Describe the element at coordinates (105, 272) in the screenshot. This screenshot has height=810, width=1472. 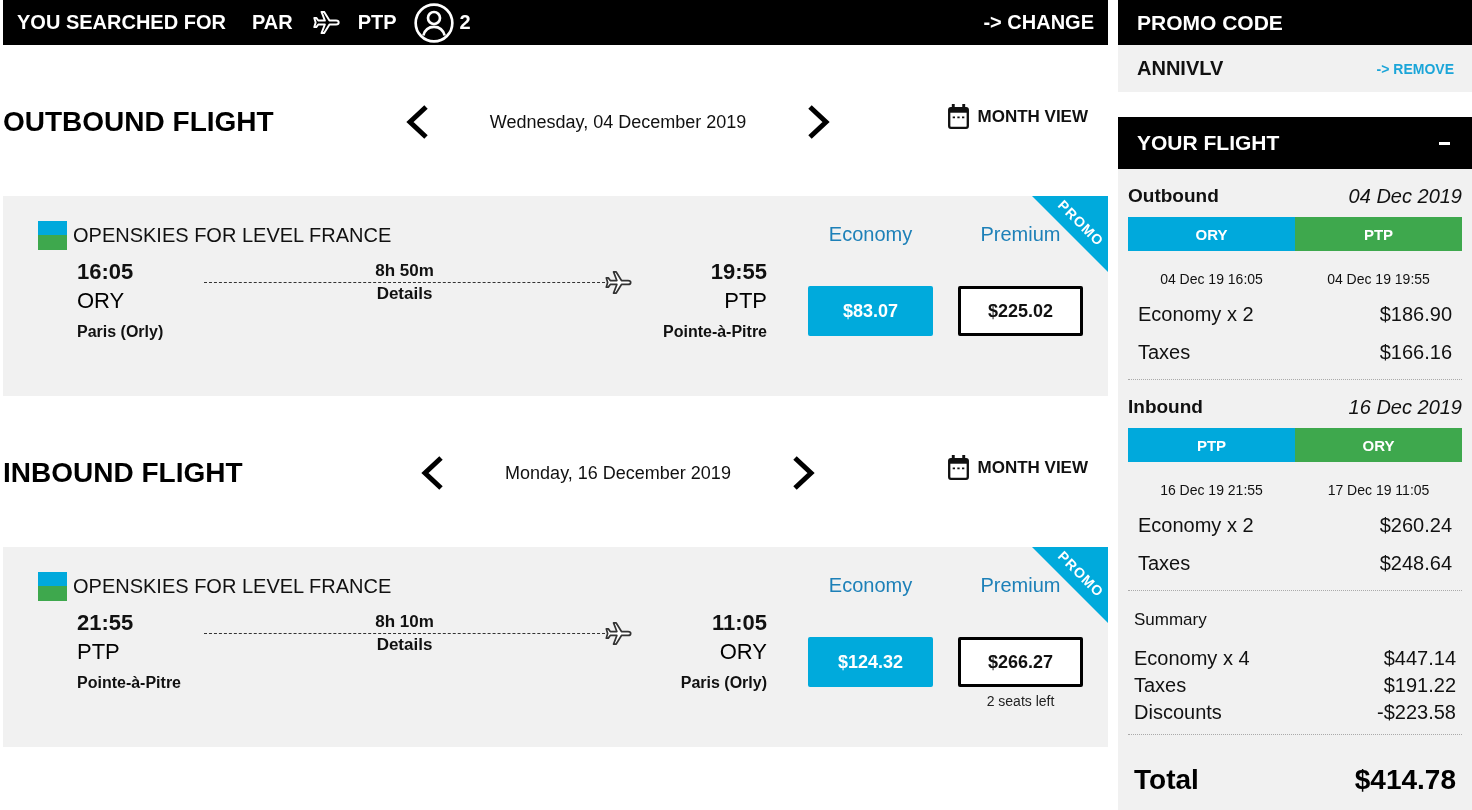
I see `departure-time: 16:05` at that location.